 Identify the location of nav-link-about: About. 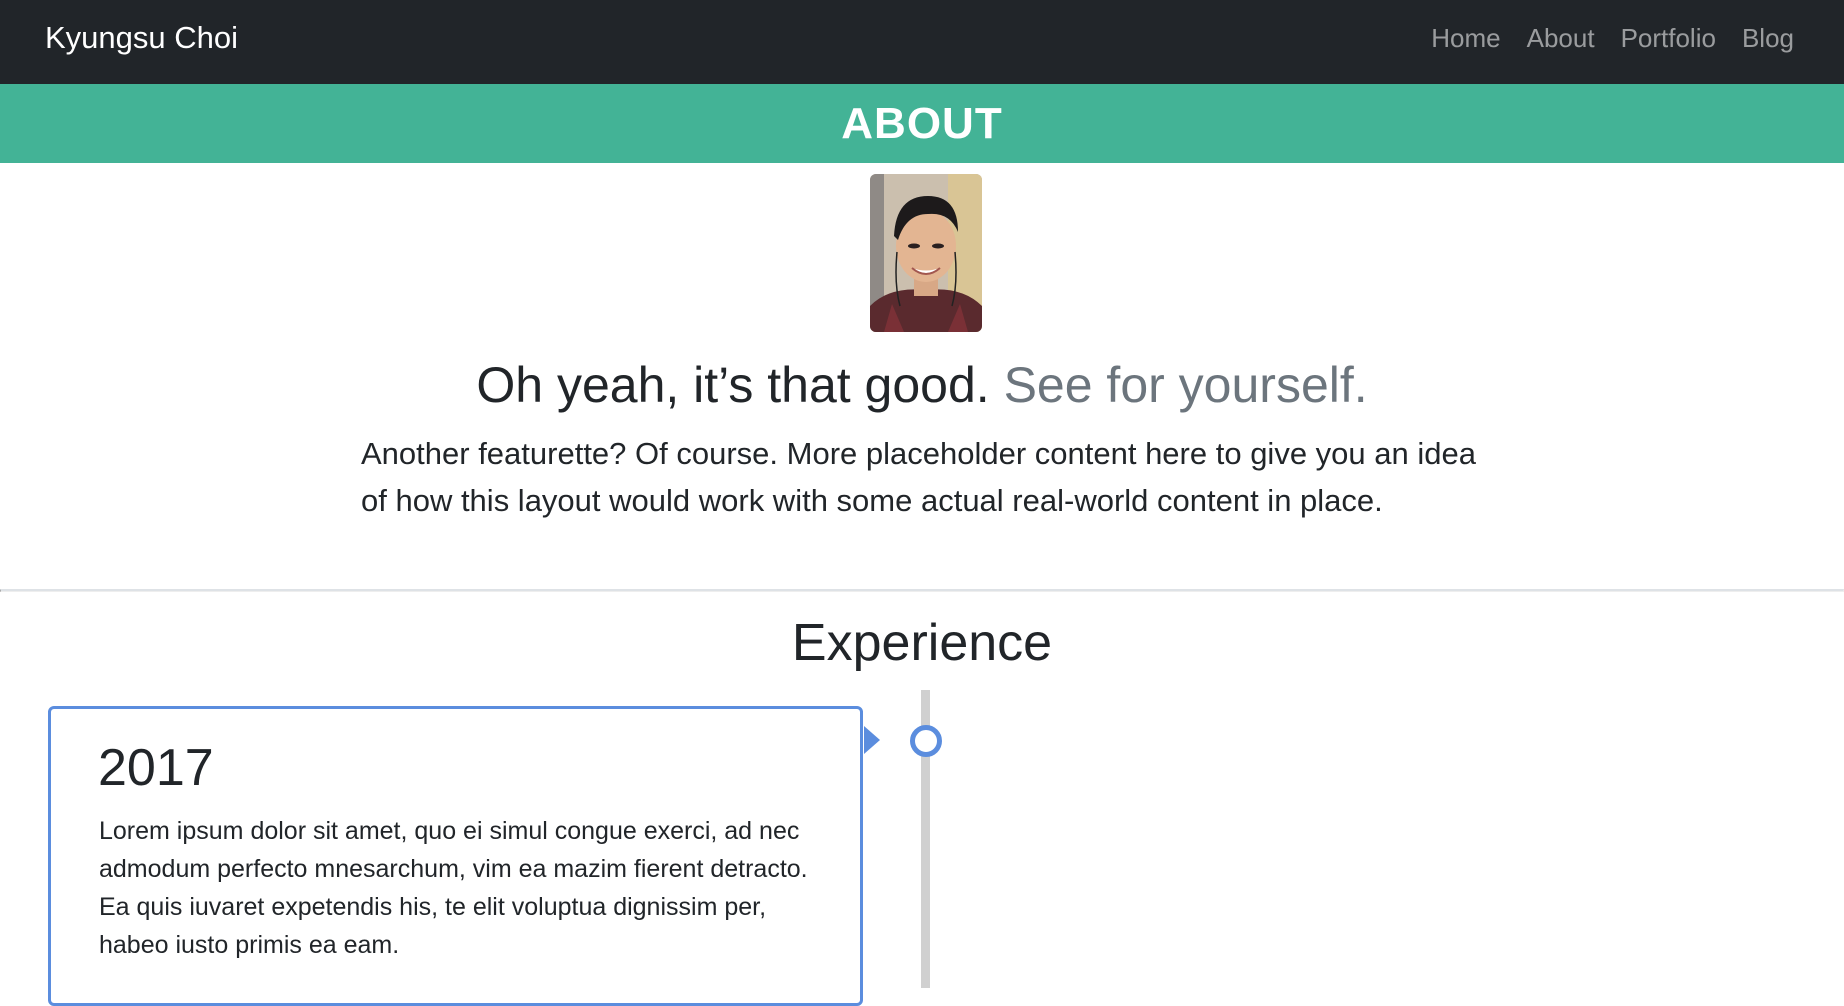
(1561, 38).